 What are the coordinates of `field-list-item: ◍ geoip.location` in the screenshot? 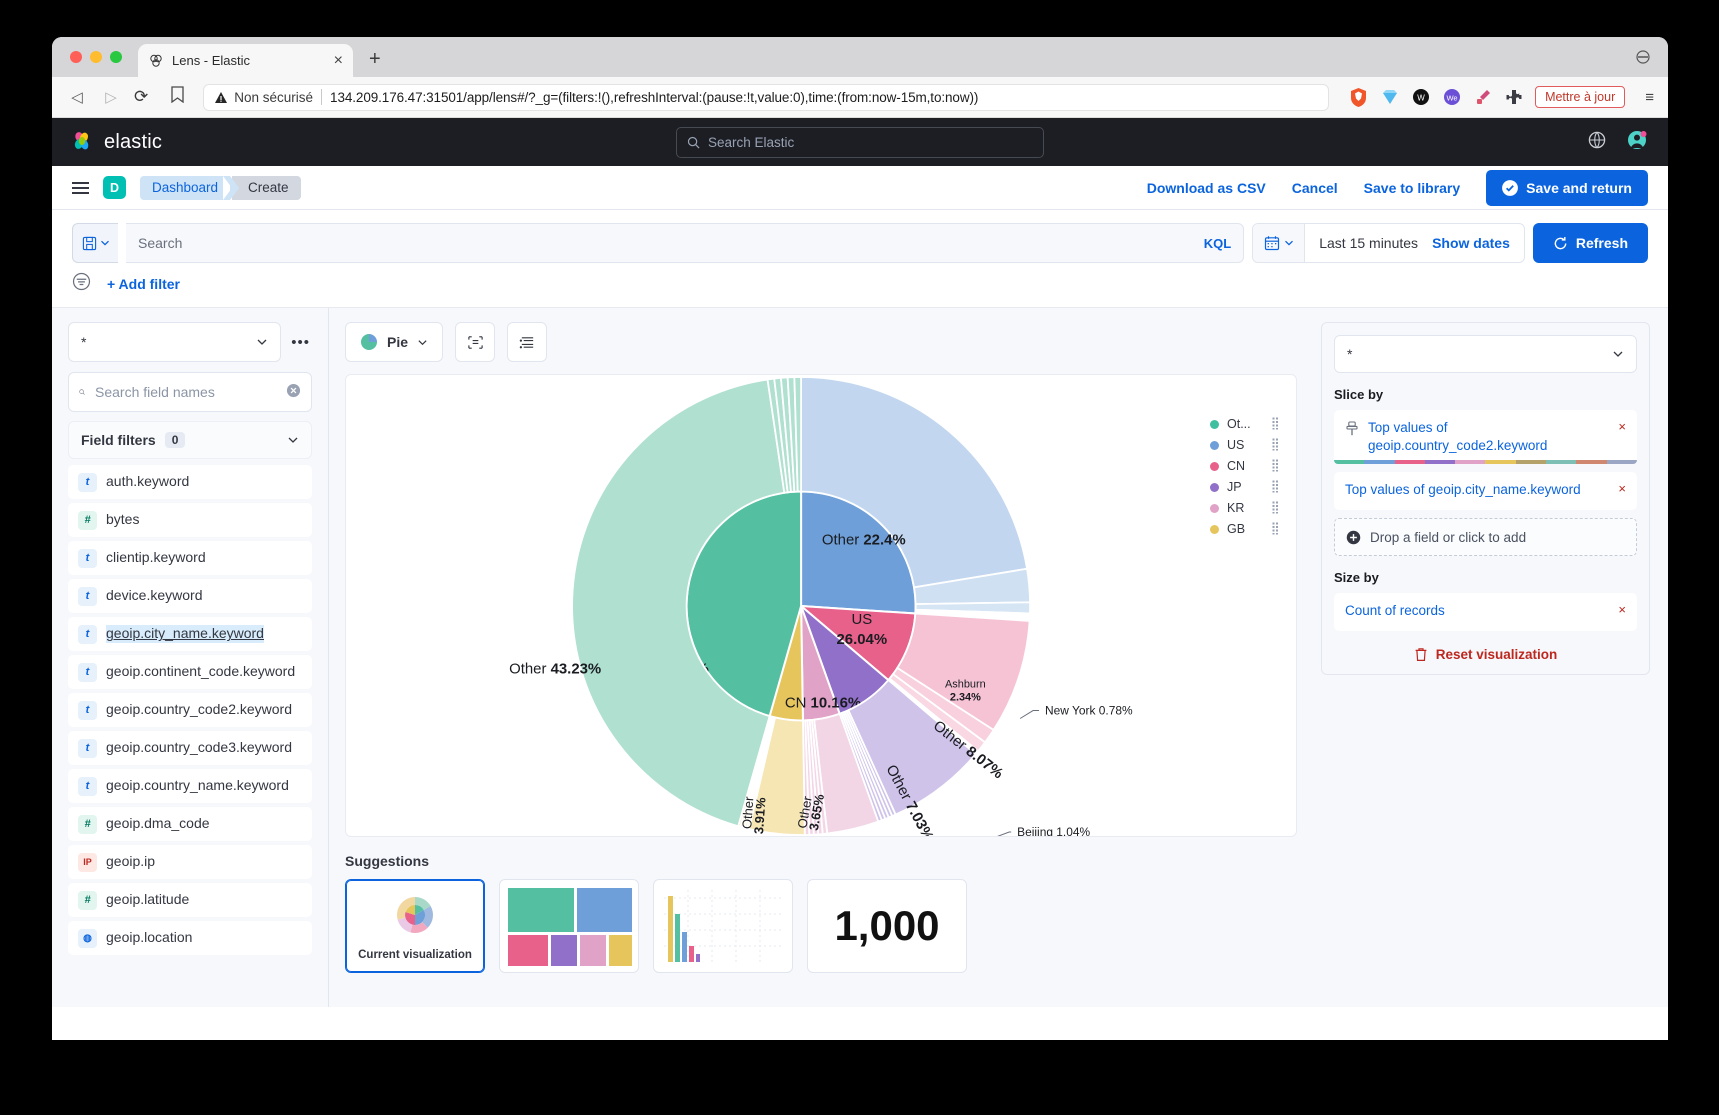 It's located at (190, 938).